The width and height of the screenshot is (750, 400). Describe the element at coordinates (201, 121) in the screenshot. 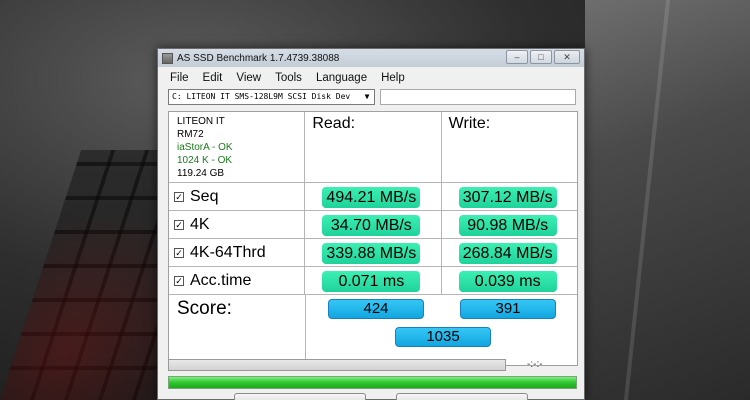

I see `disk-vendor: LITEON IT` at that location.